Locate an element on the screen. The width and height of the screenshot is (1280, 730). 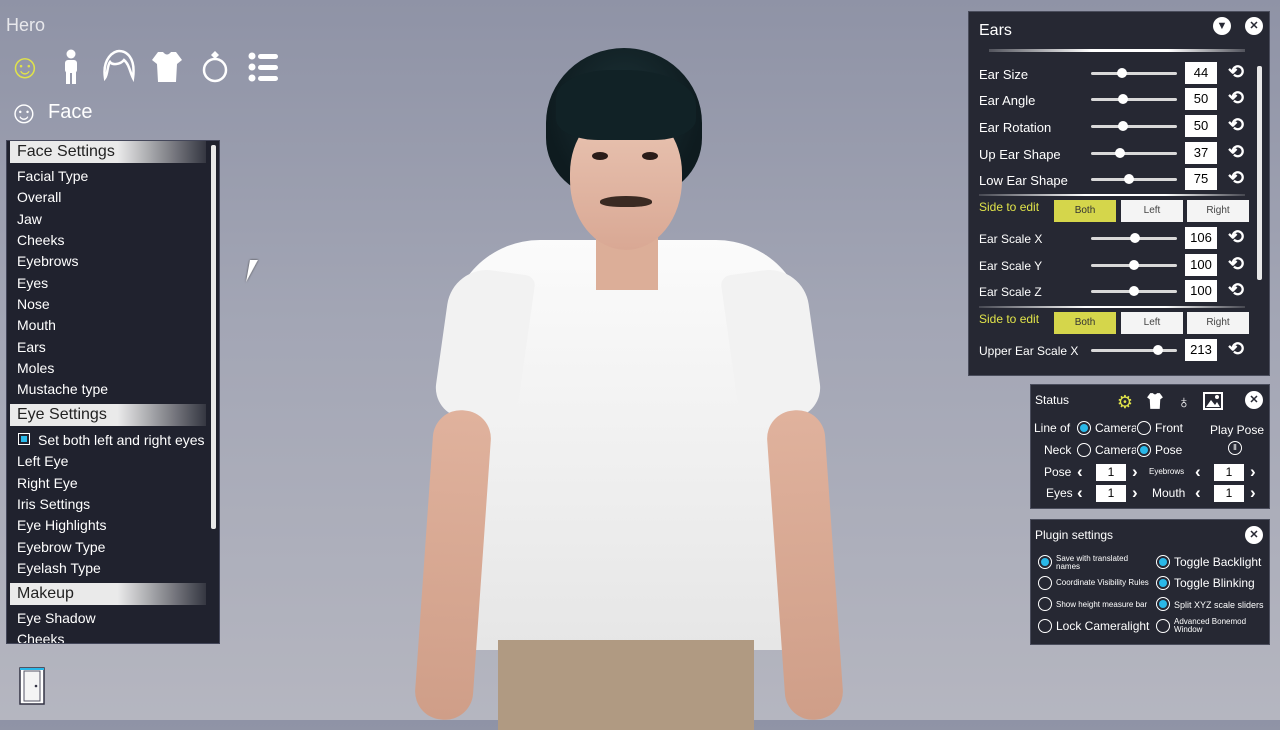
menu-item-eyelash-type: Eyelash Type is located at coordinates (59, 568).